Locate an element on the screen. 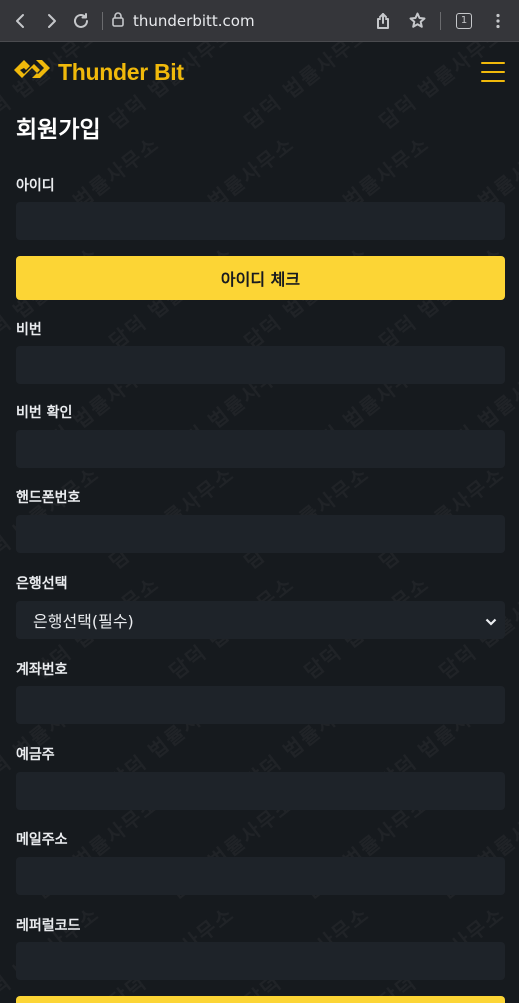  lock-icon is located at coordinates (118, 21).